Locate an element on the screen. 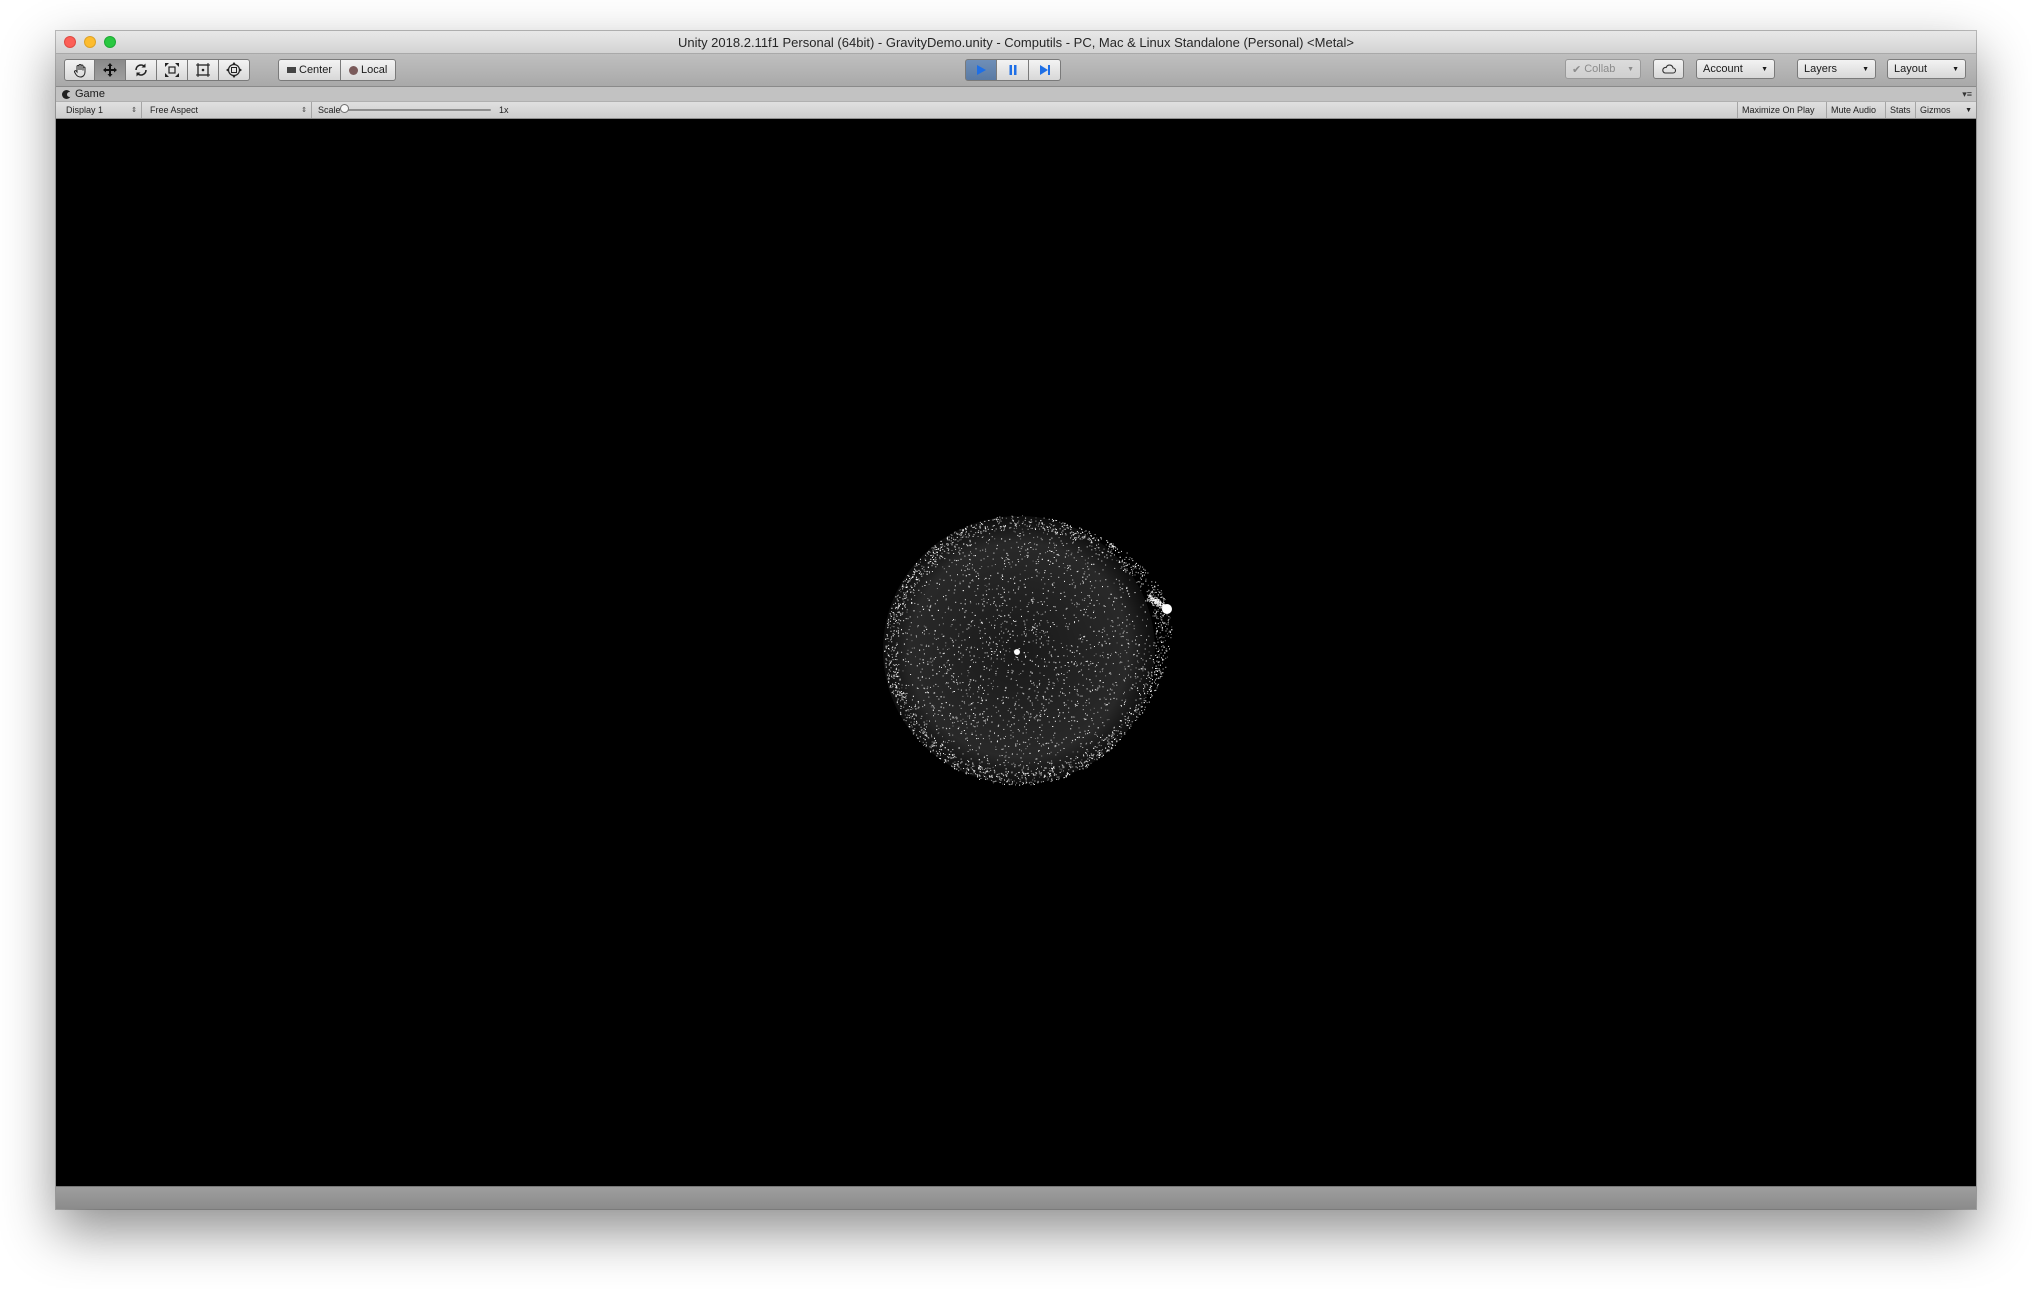 The image size is (2032, 1289). pivot-center-icon is located at coordinates (291, 70).